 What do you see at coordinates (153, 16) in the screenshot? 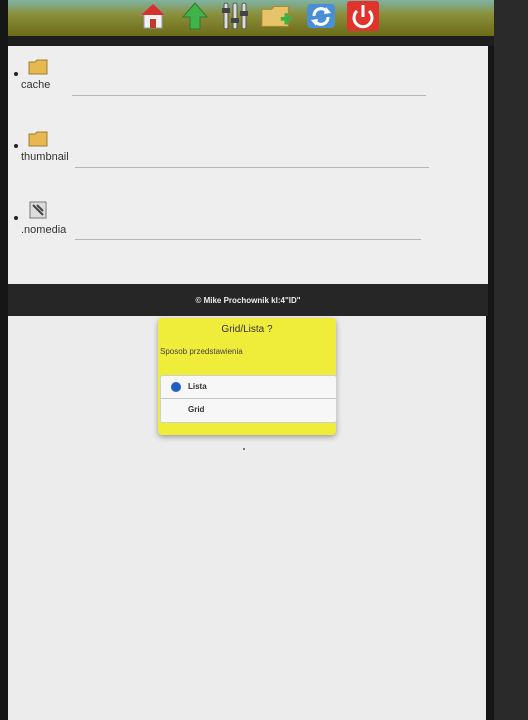
I see `home-icon` at bounding box center [153, 16].